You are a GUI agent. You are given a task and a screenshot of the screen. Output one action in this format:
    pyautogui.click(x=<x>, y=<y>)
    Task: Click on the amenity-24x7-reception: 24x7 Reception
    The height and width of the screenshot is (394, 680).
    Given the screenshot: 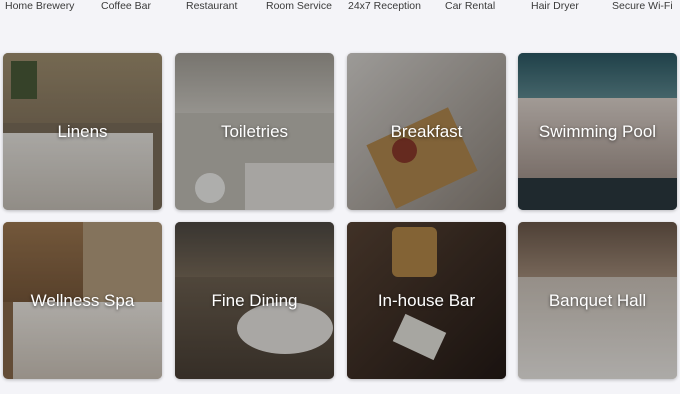 What is the action you would take?
    pyautogui.click(x=384, y=6)
    